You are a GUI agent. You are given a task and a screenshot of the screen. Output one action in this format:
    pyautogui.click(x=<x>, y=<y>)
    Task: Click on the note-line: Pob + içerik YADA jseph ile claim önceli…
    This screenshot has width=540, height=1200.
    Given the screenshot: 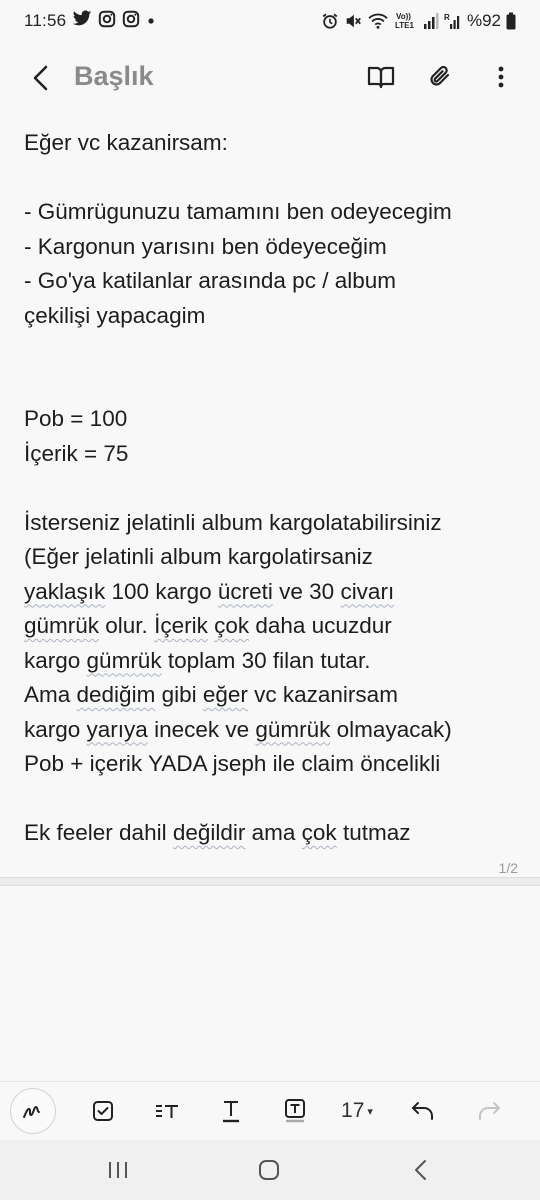 What is the action you would take?
    pyautogui.click(x=232, y=763)
    